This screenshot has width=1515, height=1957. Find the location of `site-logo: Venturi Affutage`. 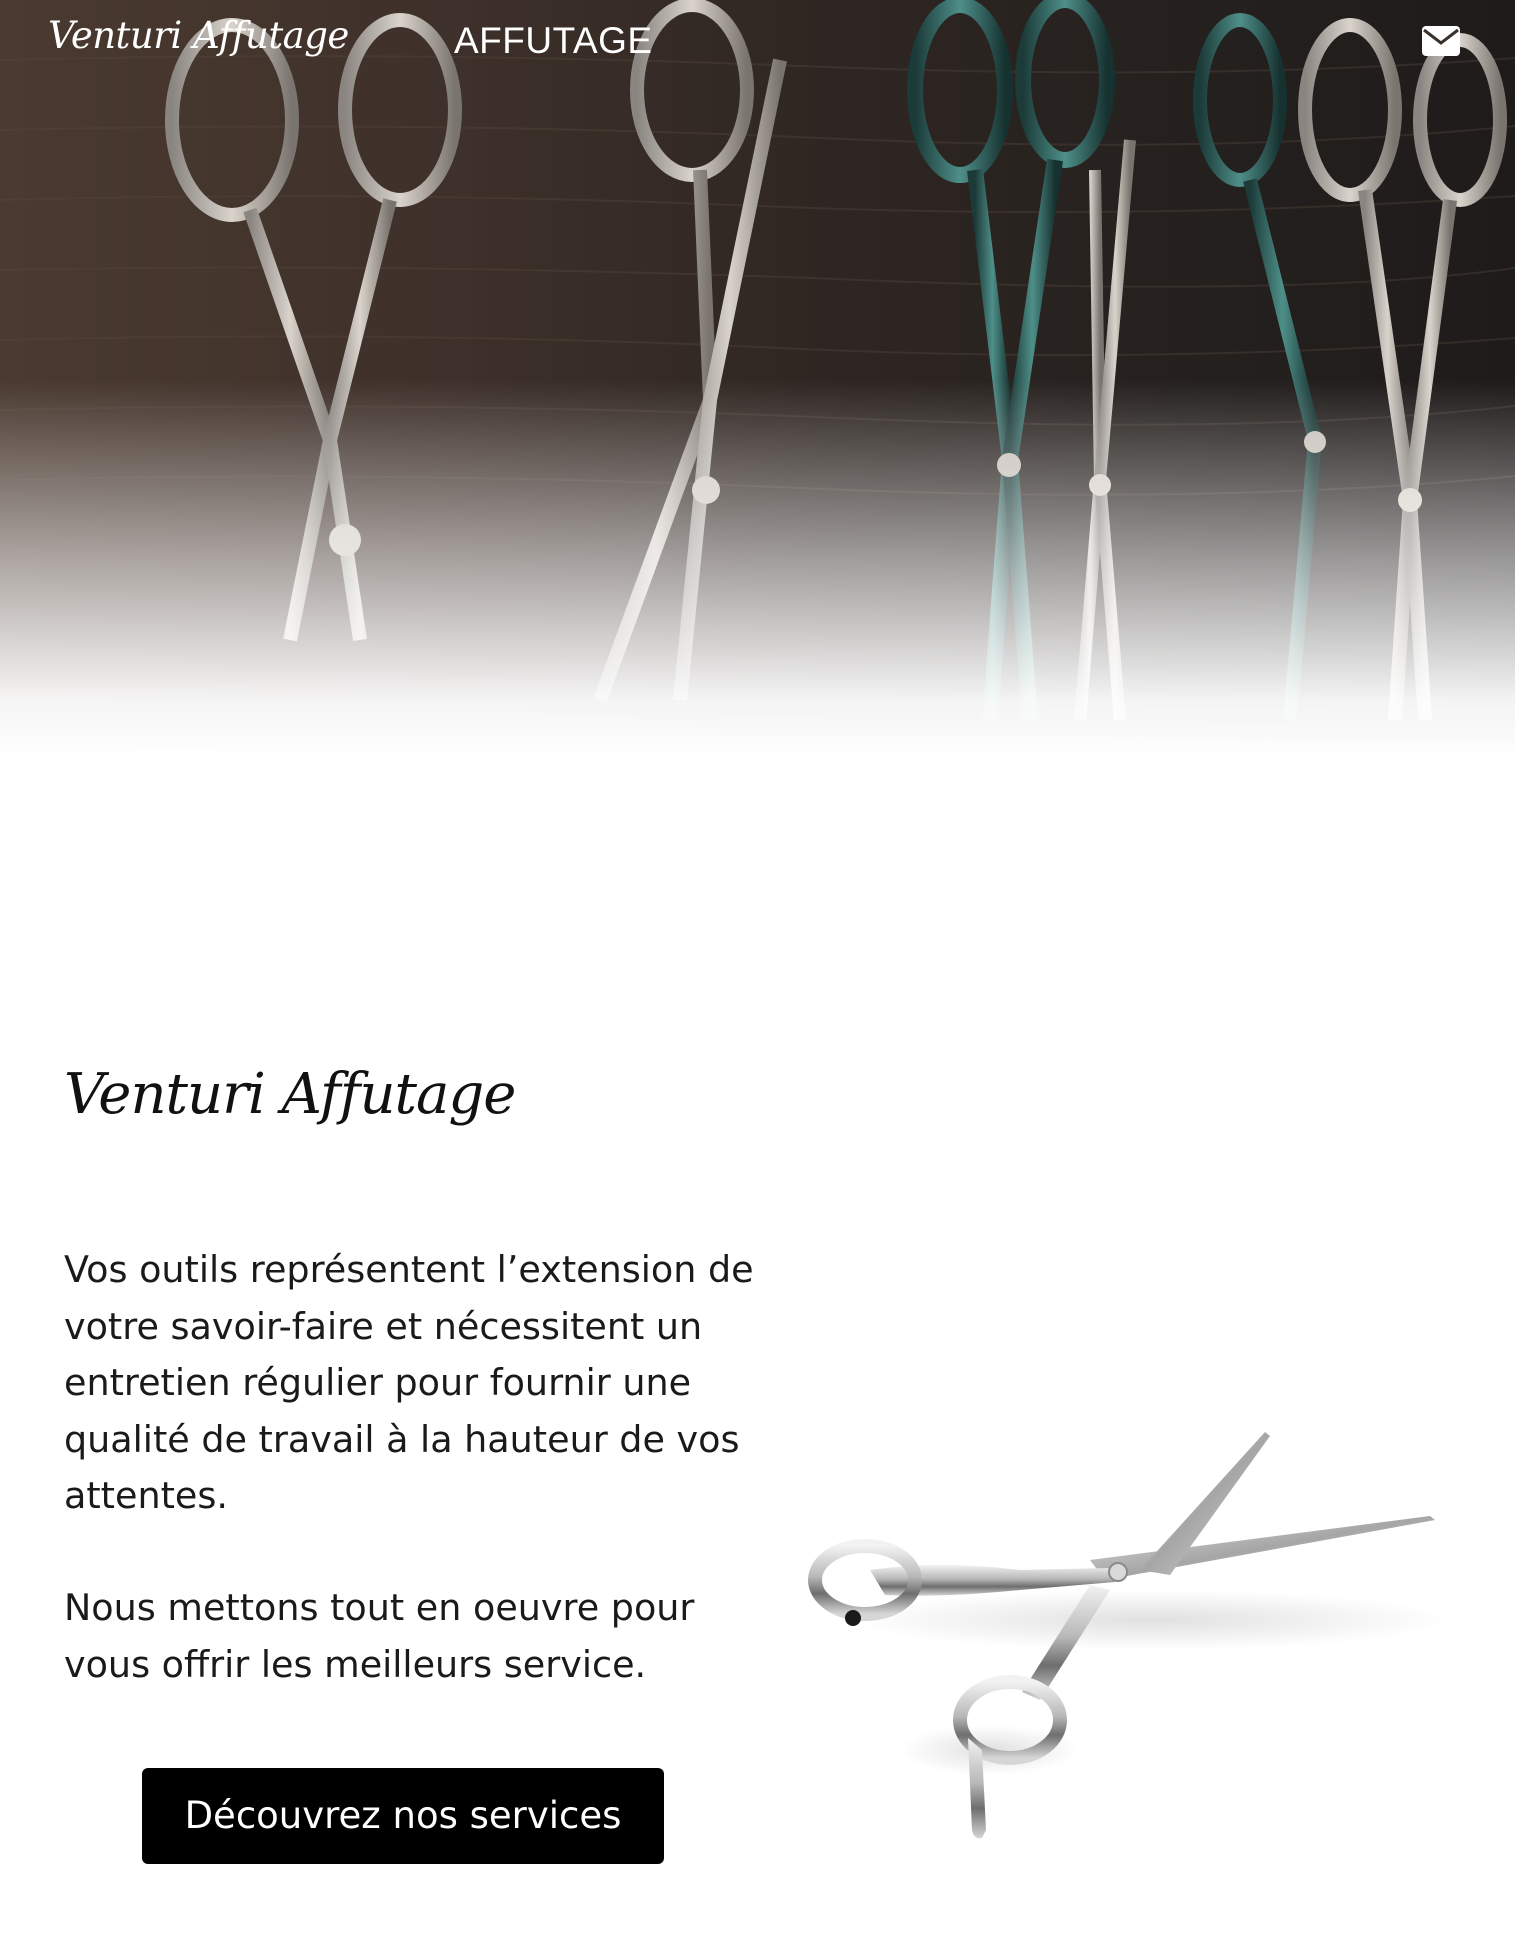

site-logo: Venturi Affutage is located at coordinates (198, 35).